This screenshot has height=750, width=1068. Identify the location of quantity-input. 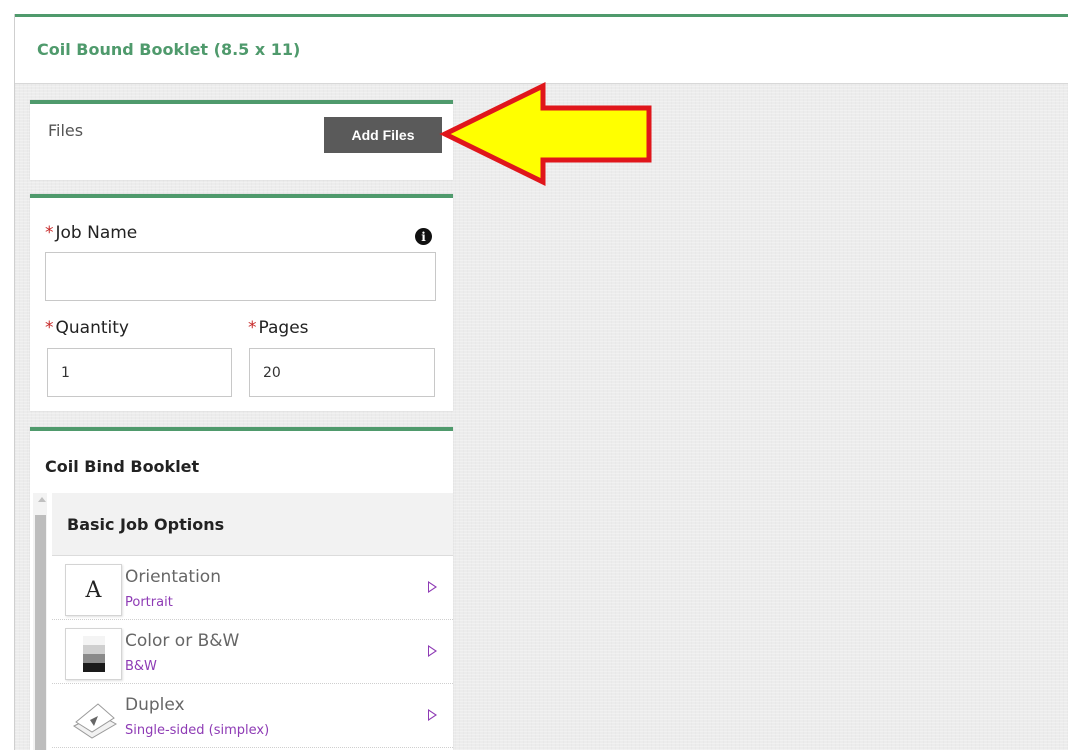
(139, 372).